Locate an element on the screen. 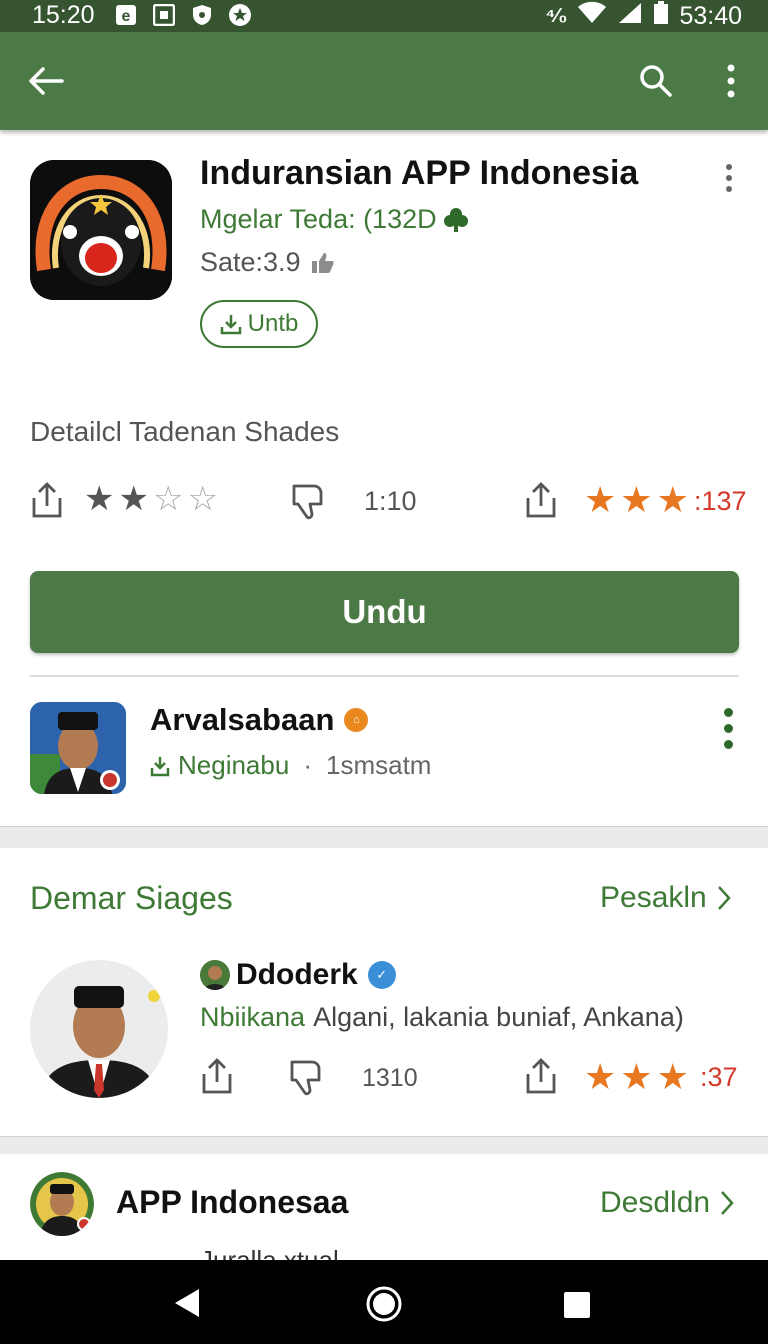 This screenshot has width=768, height=1344. status-time: 15:20 is located at coordinates (63, 15).